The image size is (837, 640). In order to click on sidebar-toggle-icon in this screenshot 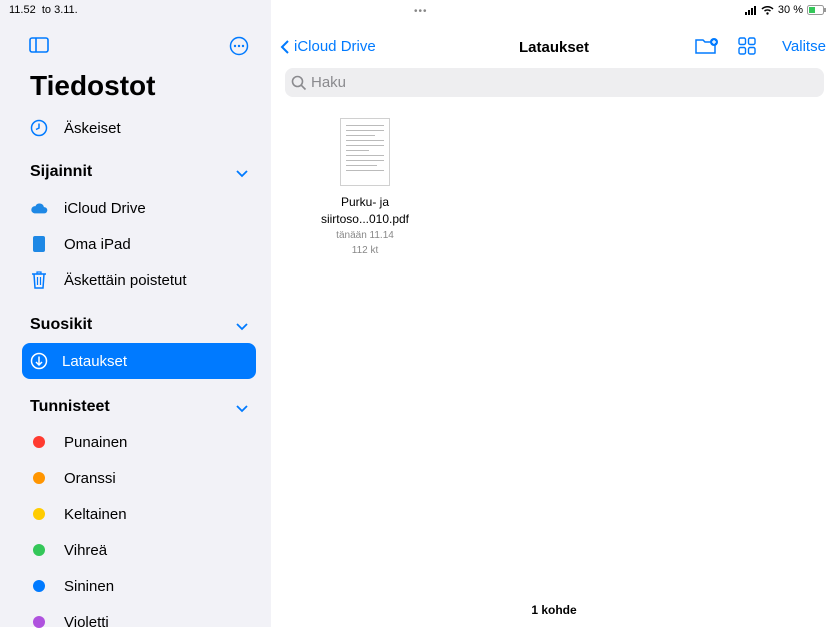, I will do `click(39, 47)`.